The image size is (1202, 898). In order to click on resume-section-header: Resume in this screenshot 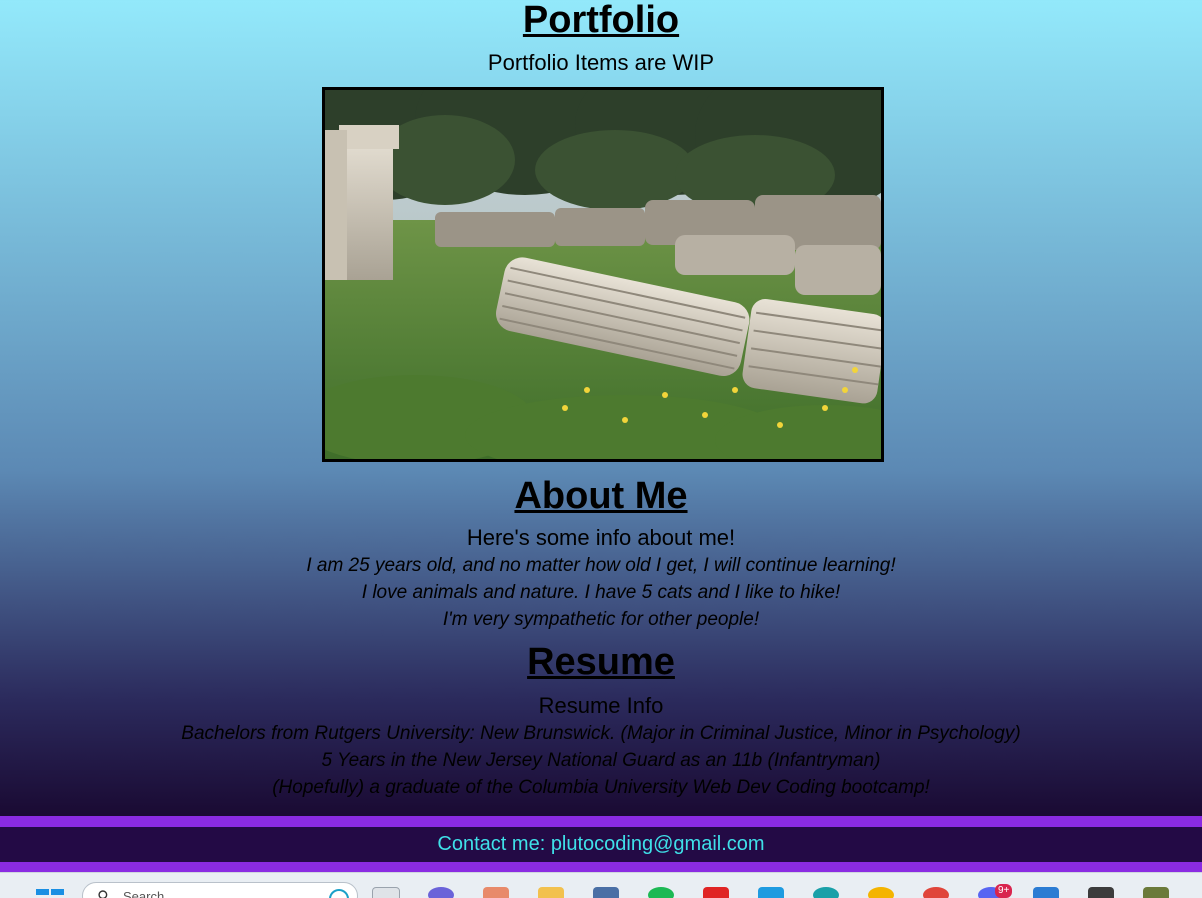, I will do `click(601, 662)`.